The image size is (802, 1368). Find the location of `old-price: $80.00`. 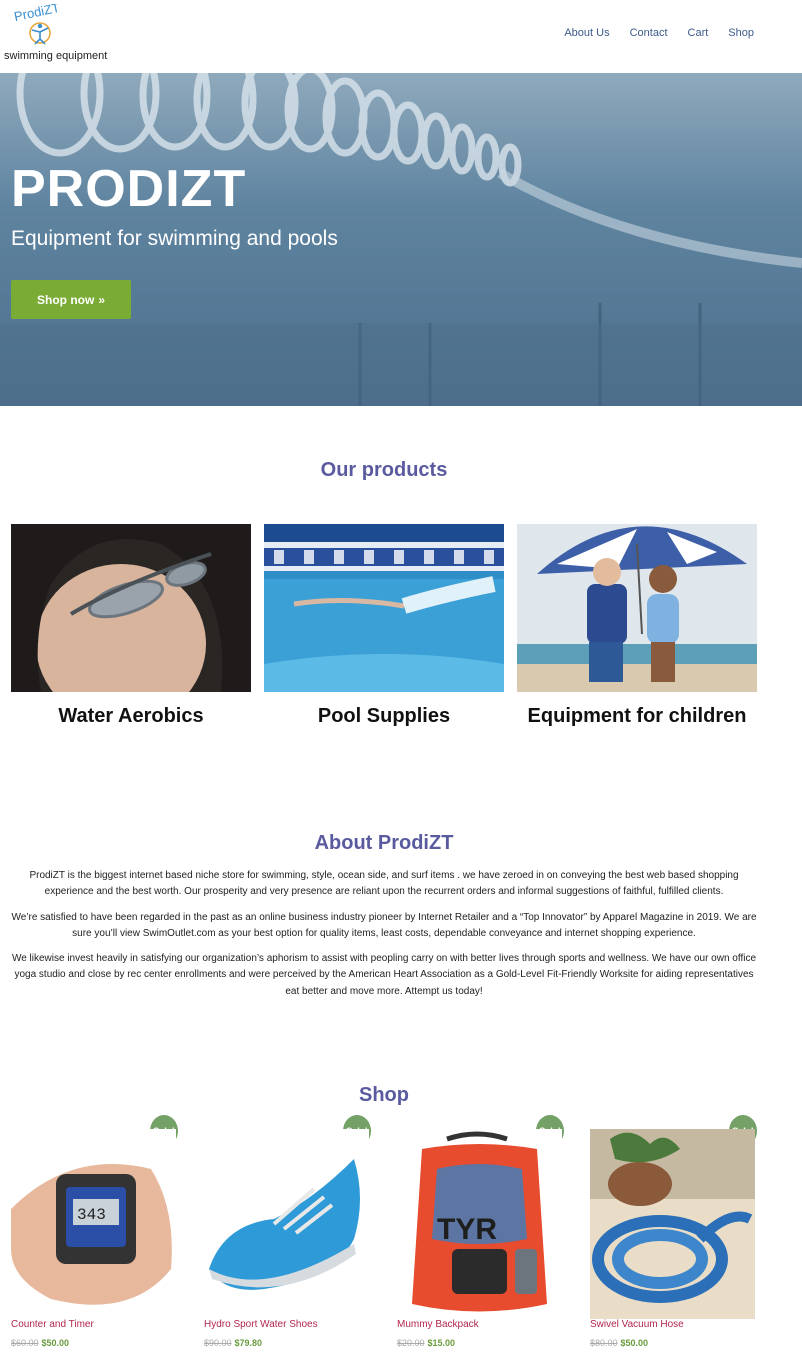

old-price: $80.00 is located at coordinates (604, 1343).